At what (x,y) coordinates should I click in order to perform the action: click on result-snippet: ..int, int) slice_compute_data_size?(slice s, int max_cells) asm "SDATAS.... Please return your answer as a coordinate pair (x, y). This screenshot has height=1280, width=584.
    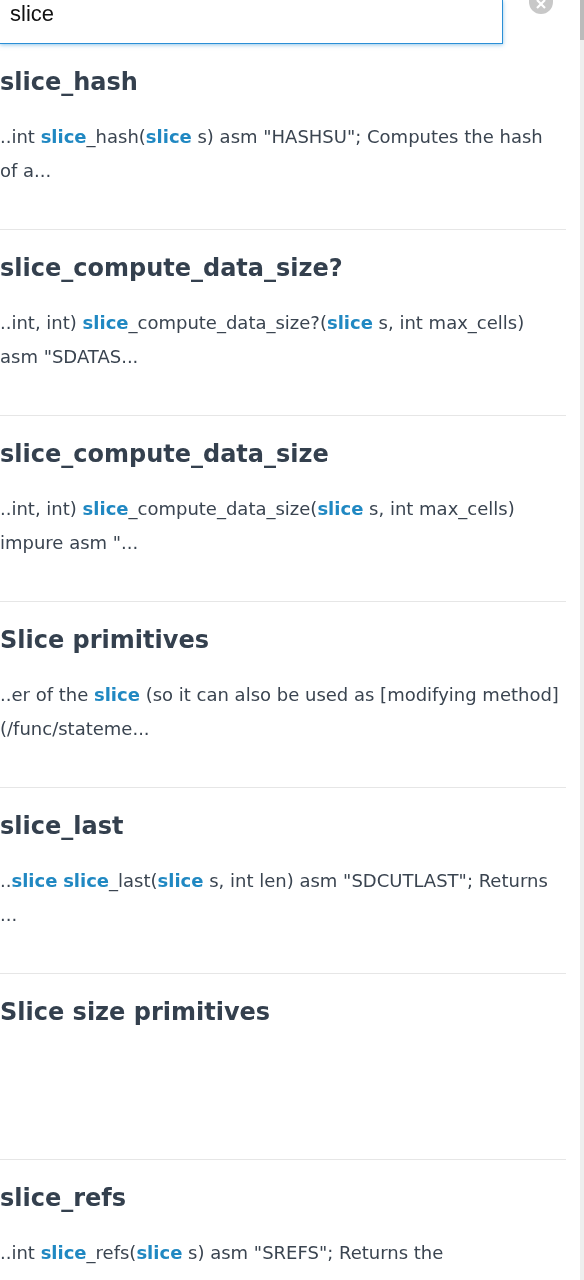
    Looking at the image, I should click on (263, 340).